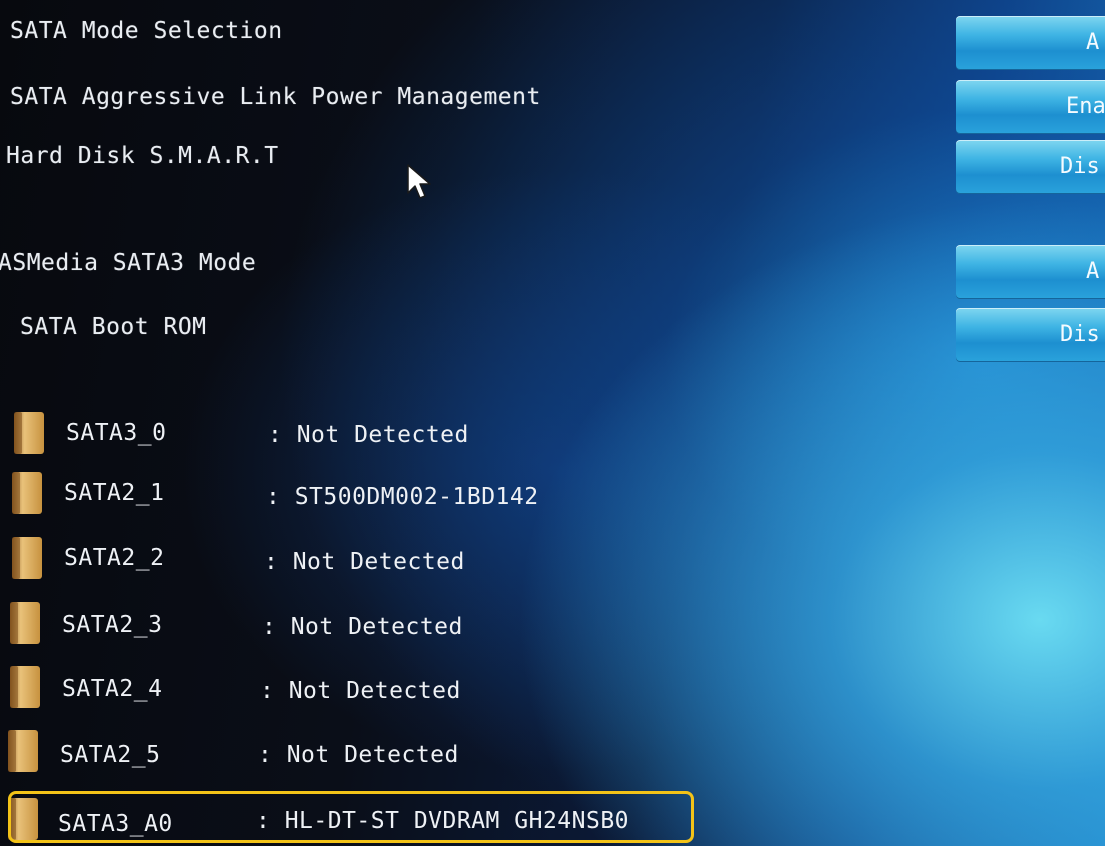 Image resolution: width=1105 pixels, height=846 pixels. What do you see at coordinates (110, 755) in the screenshot?
I see `port-name: SATA2_5` at bounding box center [110, 755].